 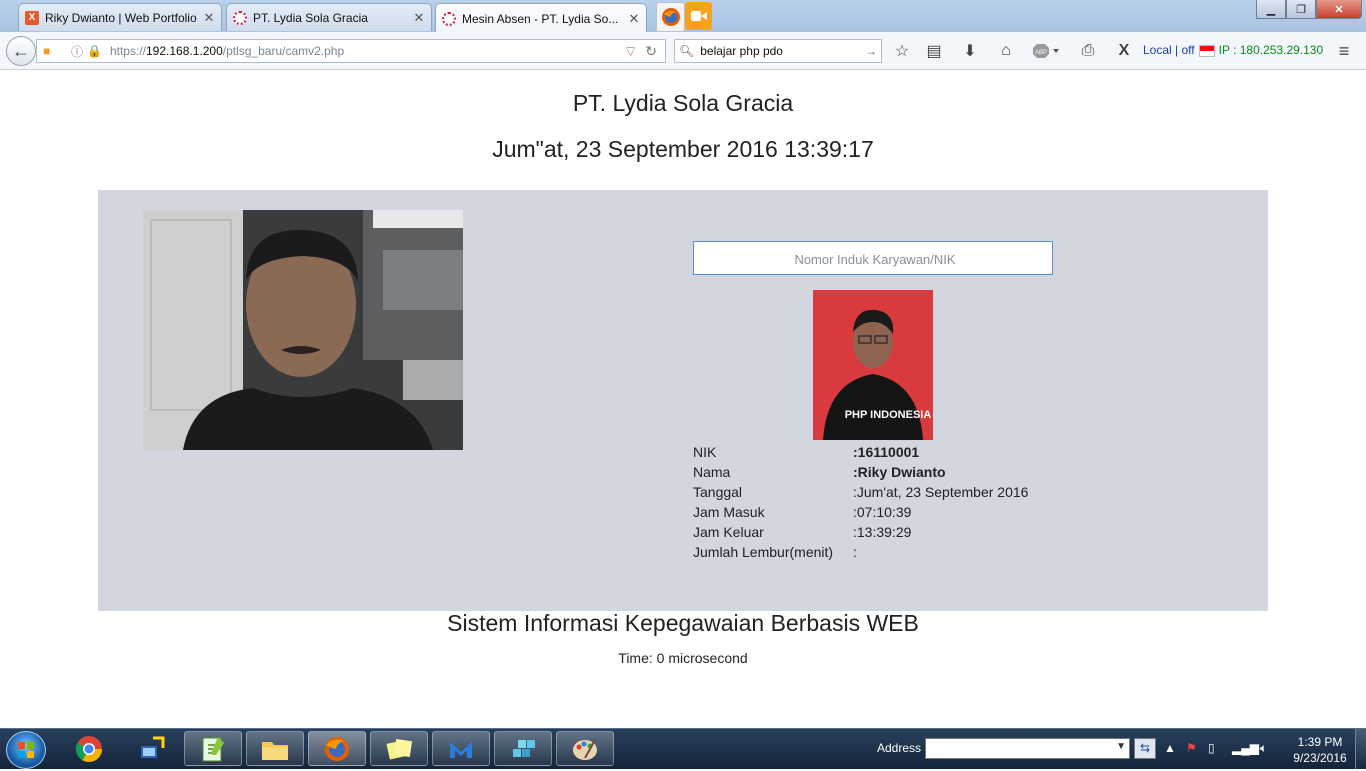 I want to click on info-row-jam-masuk: Jam Masuk :07:10:39, so click(x=860, y=512).